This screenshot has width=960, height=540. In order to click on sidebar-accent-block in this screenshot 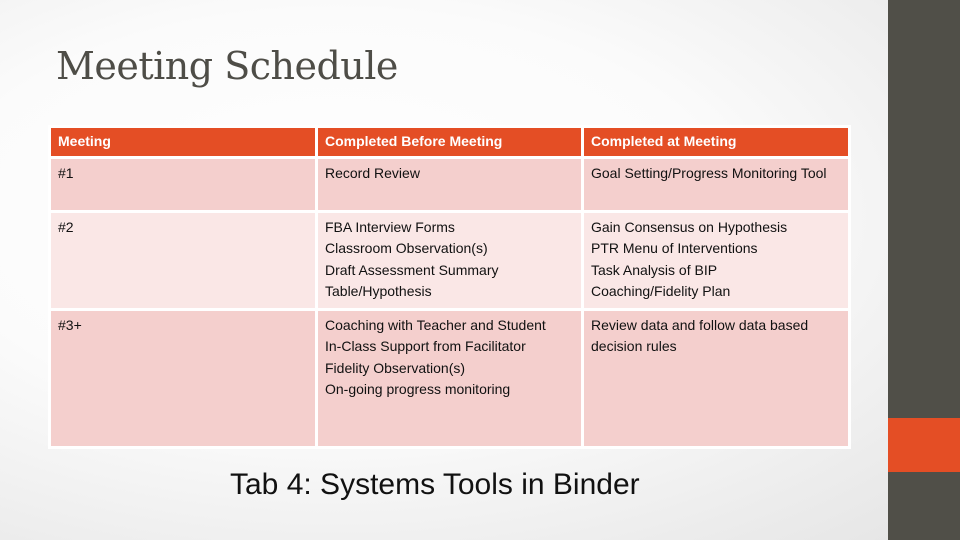, I will do `click(924, 445)`.